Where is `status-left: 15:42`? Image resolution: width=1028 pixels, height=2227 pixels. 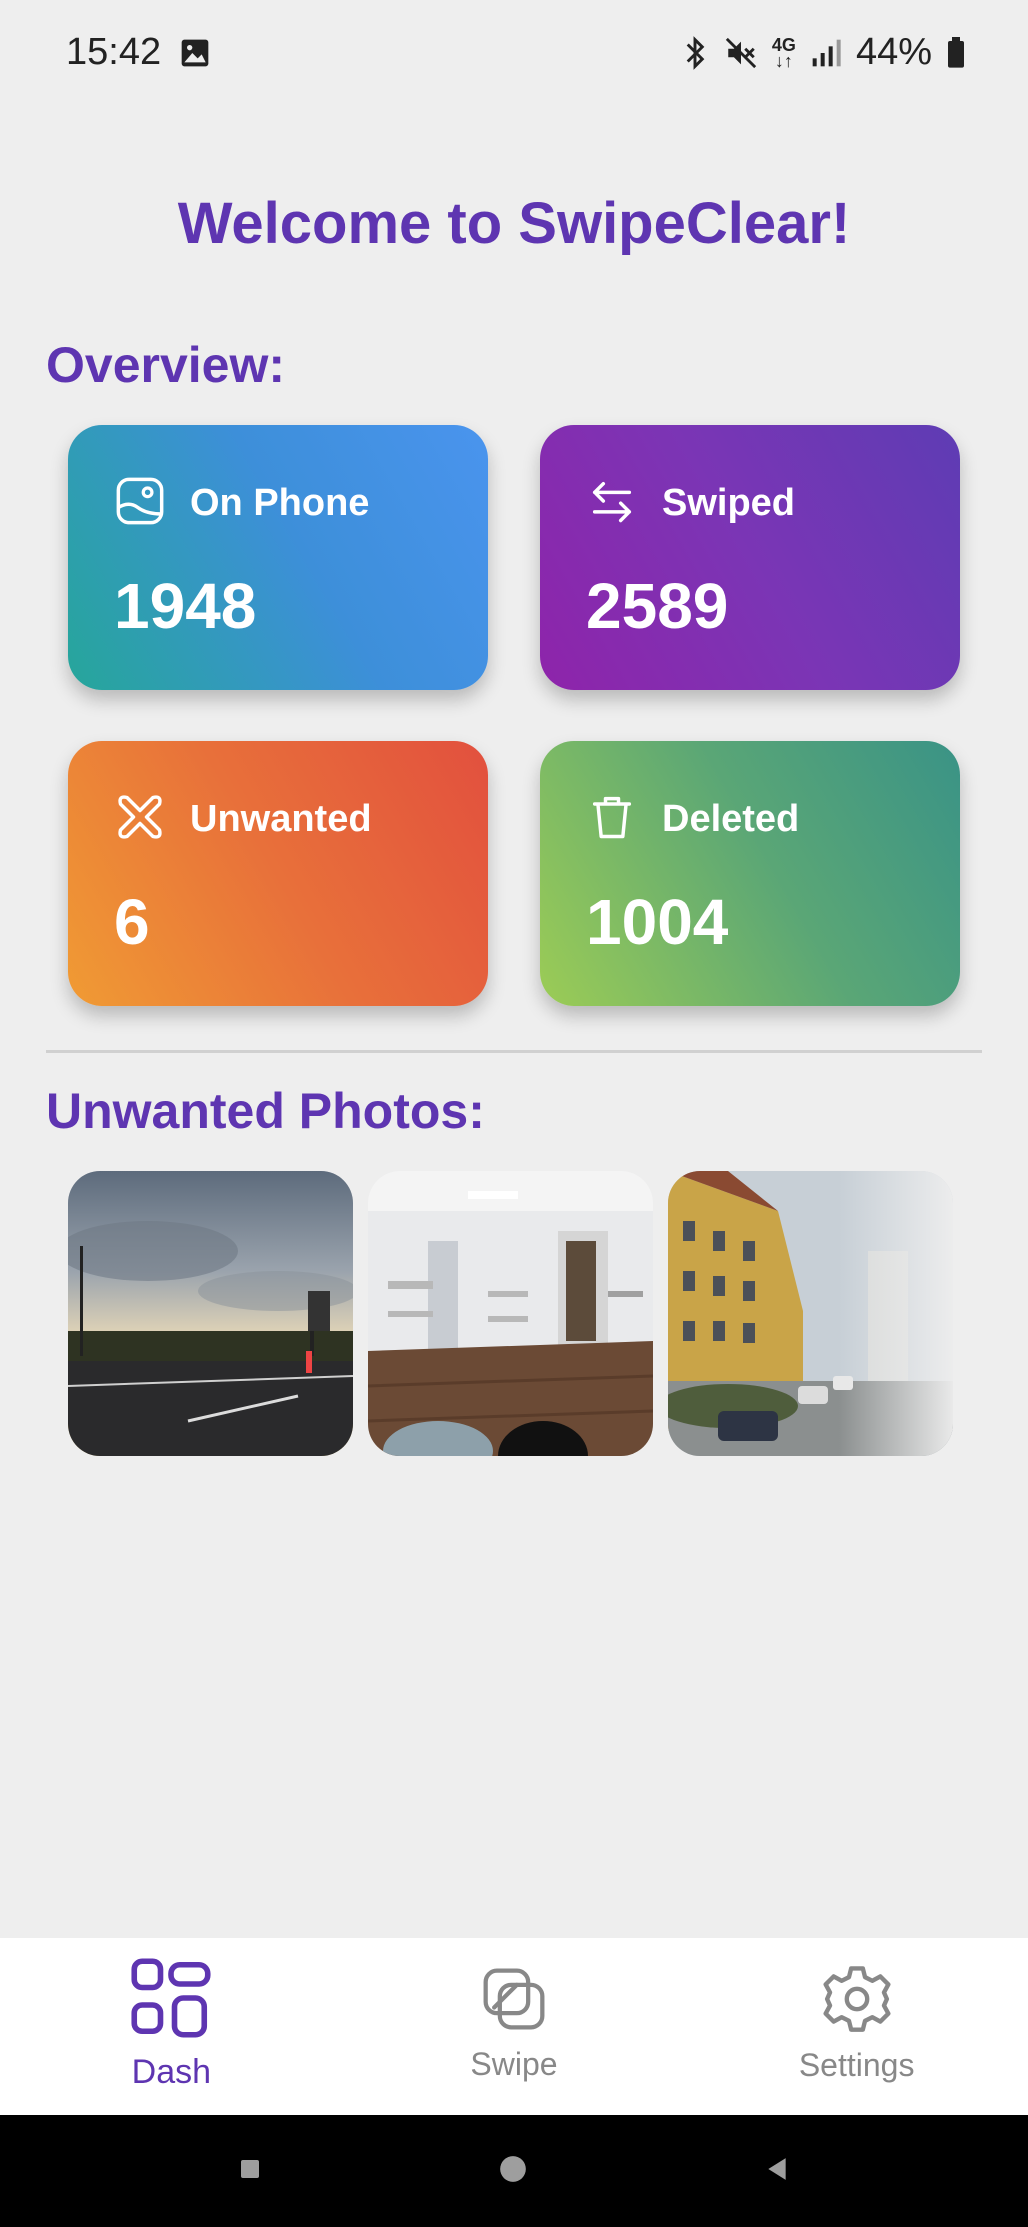
status-left: 15:42 is located at coordinates (138, 52).